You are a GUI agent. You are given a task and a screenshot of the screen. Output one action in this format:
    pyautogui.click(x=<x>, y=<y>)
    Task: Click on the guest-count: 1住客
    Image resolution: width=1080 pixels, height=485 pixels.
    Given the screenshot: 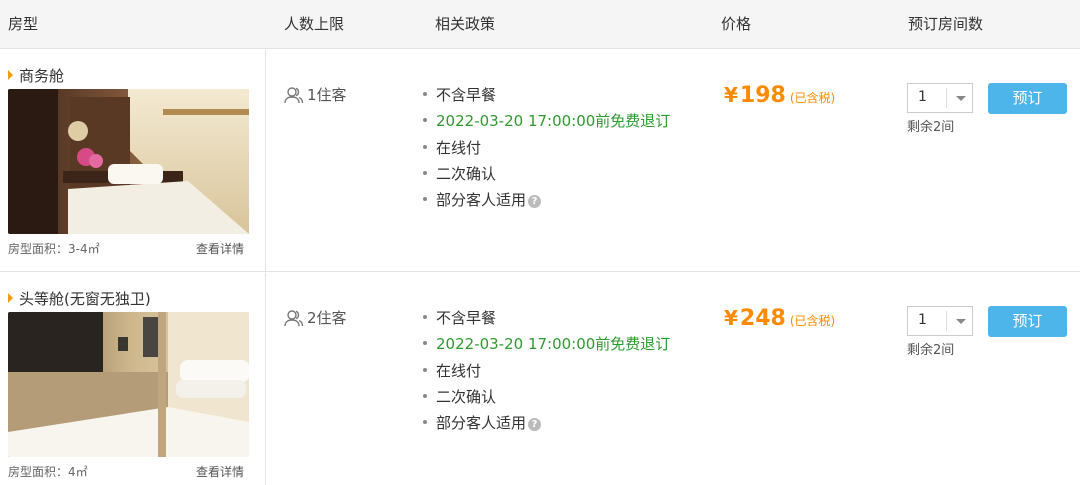 What is the action you would take?
    pyautogui.click(x=327, y=95)
    